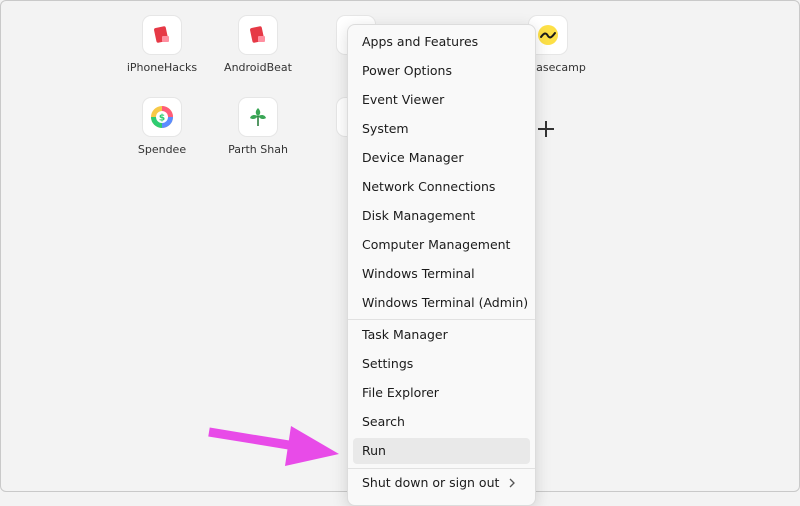 This screenshot has width=800, height=506. I want to click on spendee-app-icon: $, so click(162, 117).